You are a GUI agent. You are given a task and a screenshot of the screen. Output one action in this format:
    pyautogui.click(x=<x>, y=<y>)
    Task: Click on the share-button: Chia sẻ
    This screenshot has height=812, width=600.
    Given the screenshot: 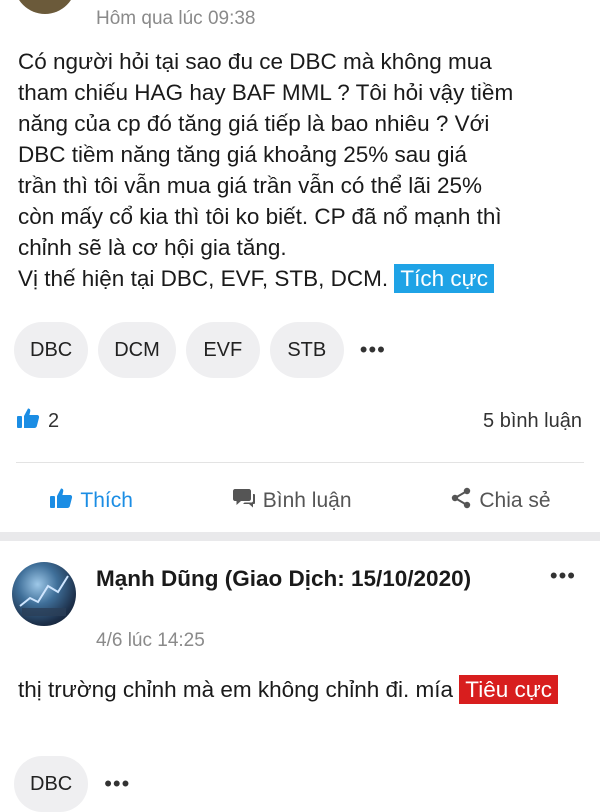 What is the action you would take?
    pyautogui.click(x=500, y=501)
    